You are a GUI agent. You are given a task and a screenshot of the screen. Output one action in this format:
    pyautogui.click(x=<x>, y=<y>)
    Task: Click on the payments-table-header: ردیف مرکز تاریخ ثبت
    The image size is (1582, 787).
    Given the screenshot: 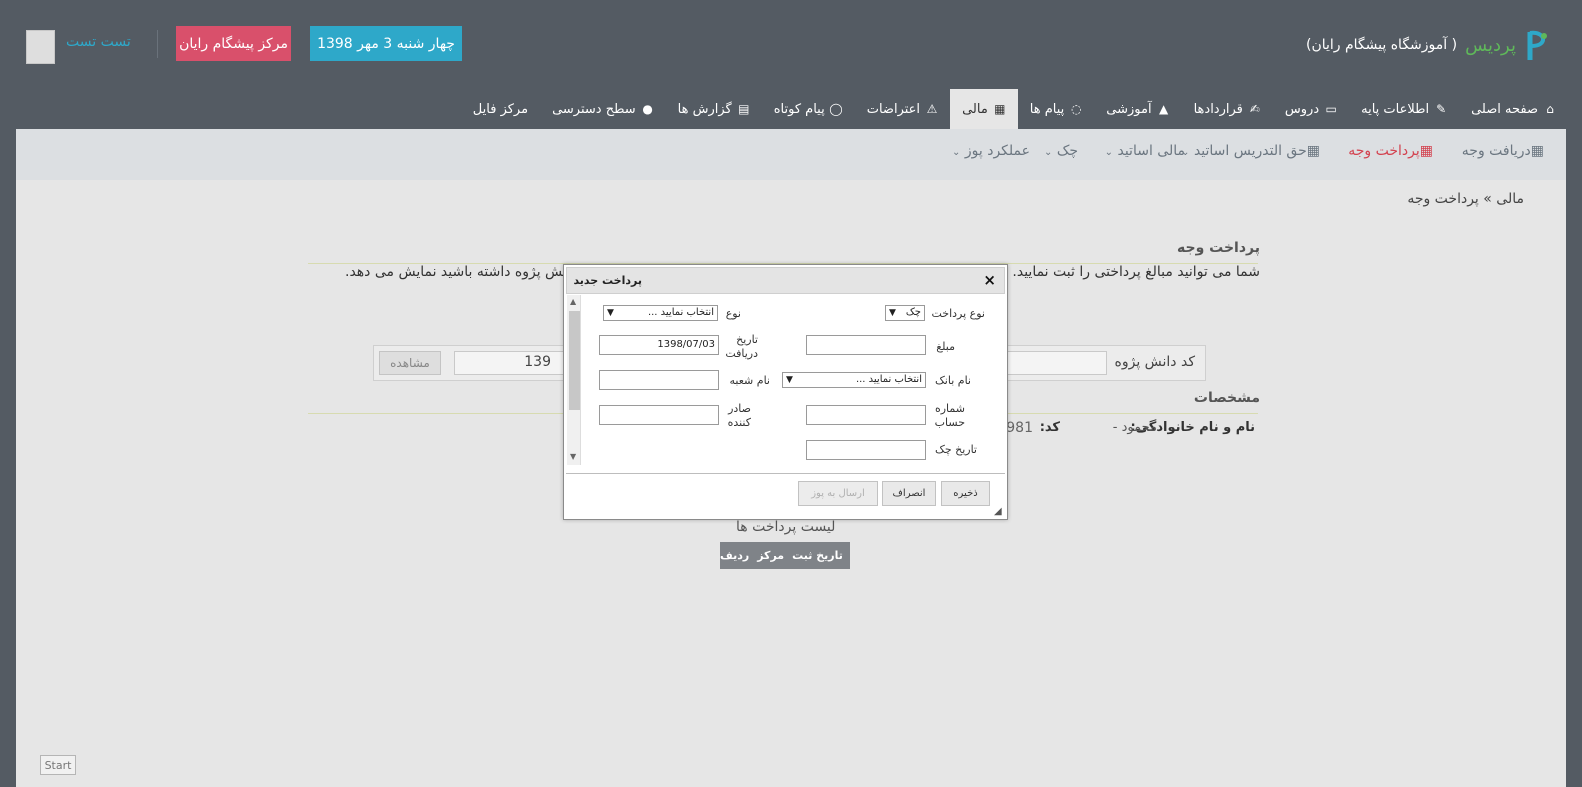 What is the action you would take?
    pyautogui.click(x=785, y=555)
    